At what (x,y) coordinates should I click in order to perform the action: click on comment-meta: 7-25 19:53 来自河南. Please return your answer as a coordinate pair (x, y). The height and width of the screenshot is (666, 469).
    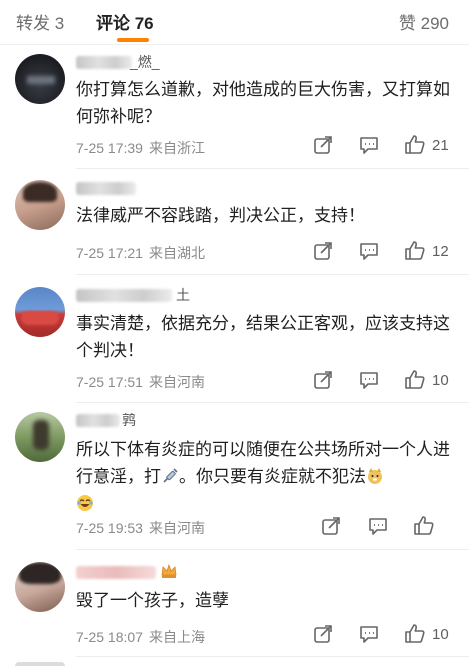
    Looking at the image, I should click on (140, 528).